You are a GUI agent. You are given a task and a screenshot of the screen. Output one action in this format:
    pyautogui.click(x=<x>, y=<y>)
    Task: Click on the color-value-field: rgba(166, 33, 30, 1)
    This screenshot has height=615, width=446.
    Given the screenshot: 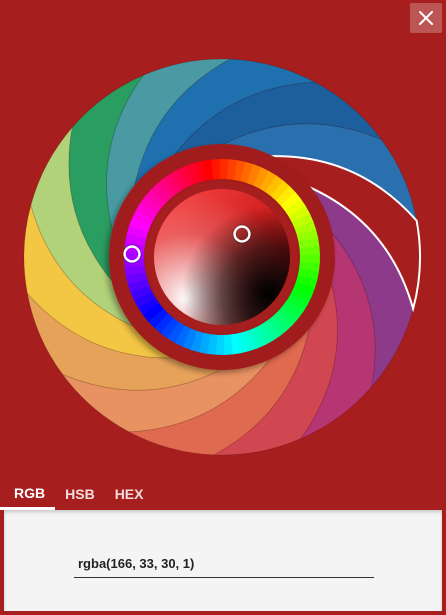 What is the action you would take?
    pyautogui.click(x=224, y=564)
    